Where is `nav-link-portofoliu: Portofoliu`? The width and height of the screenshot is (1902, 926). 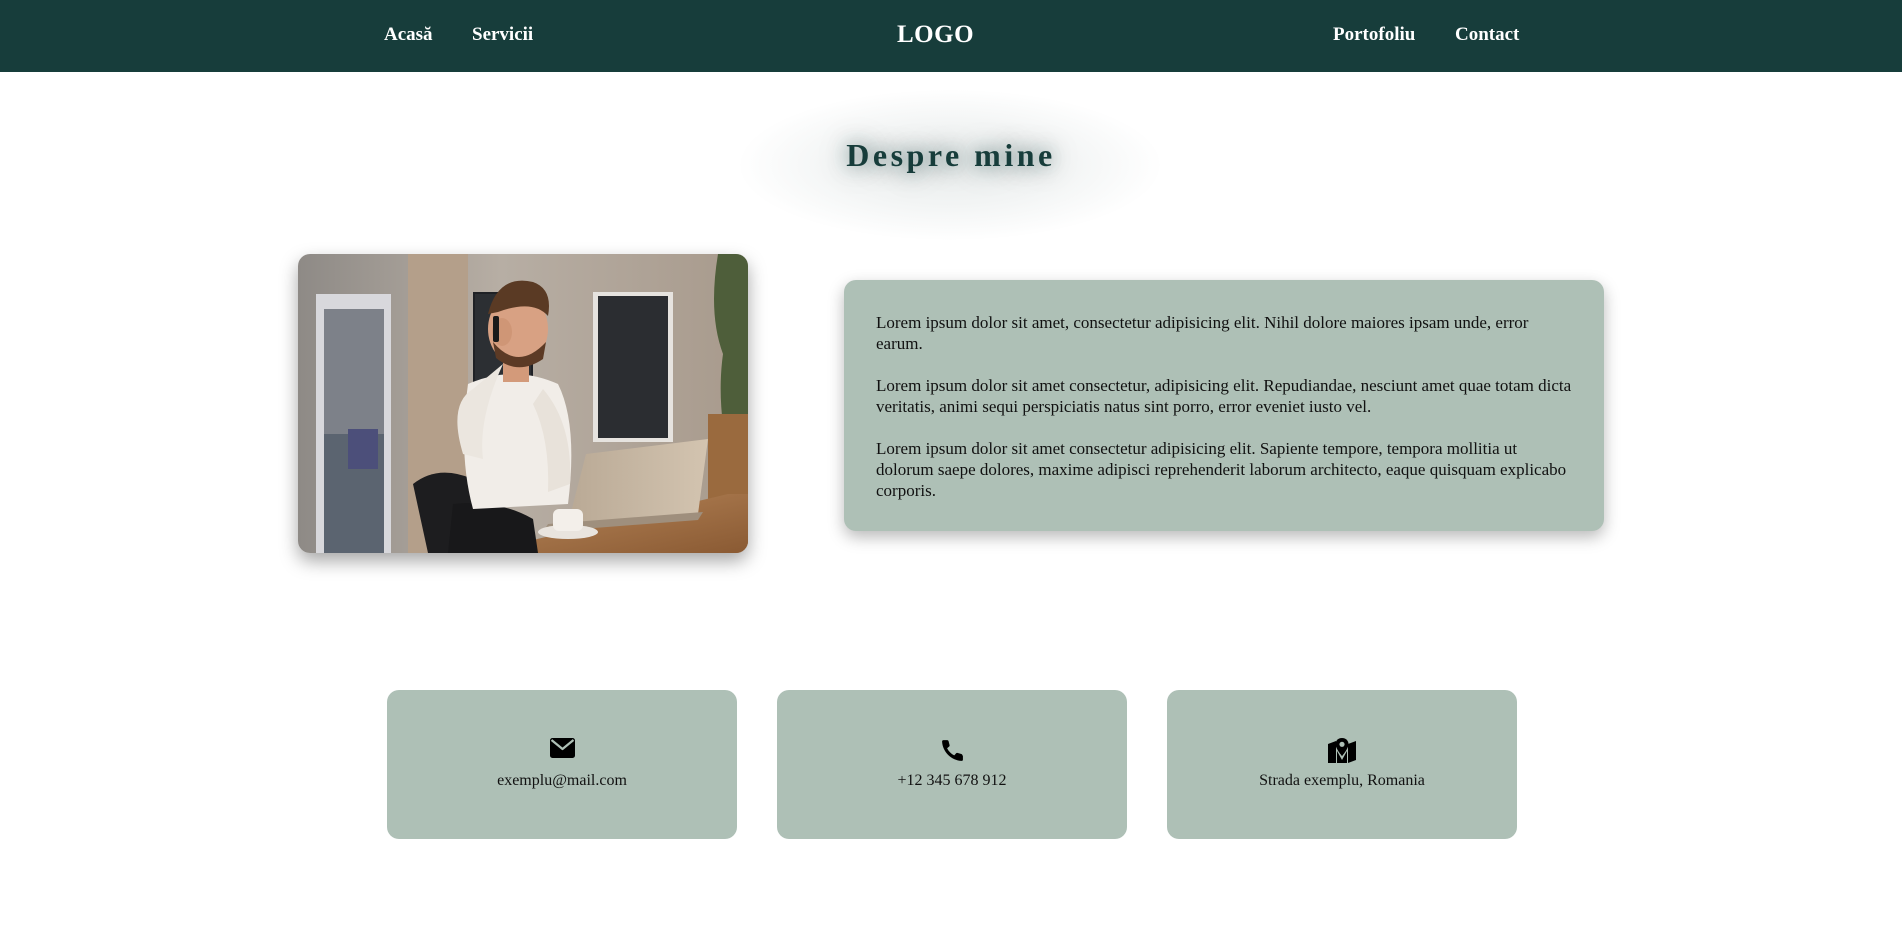
nav-link-portofoliu: Portofoliu is located at coordinates (1374, 35).